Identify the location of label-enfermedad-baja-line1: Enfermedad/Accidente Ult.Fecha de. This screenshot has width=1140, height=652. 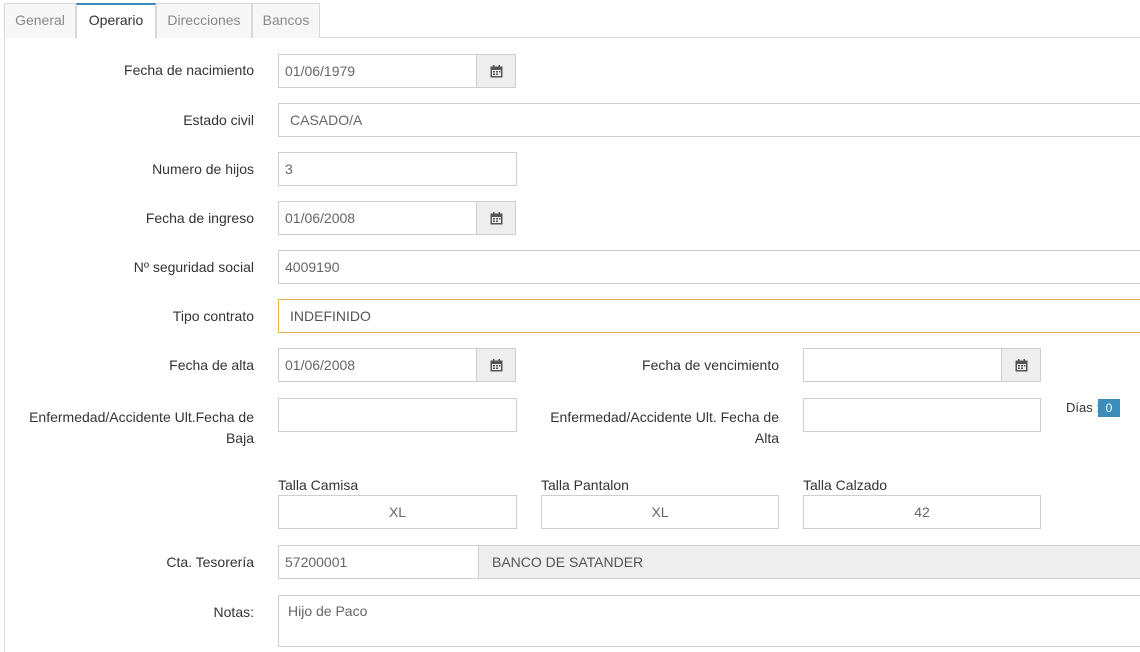
(141, 417).